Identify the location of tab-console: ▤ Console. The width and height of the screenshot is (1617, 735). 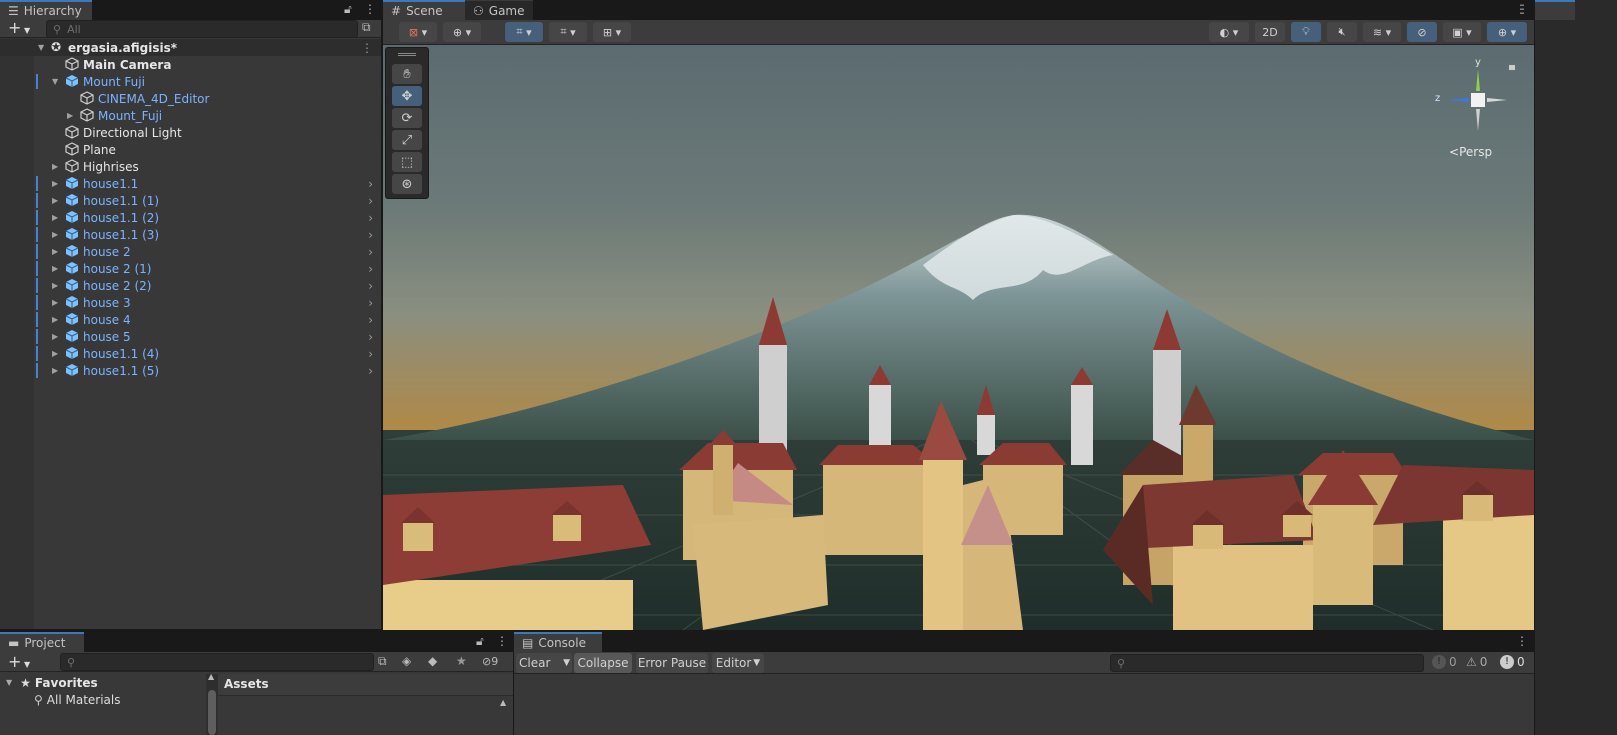
(558, 642).